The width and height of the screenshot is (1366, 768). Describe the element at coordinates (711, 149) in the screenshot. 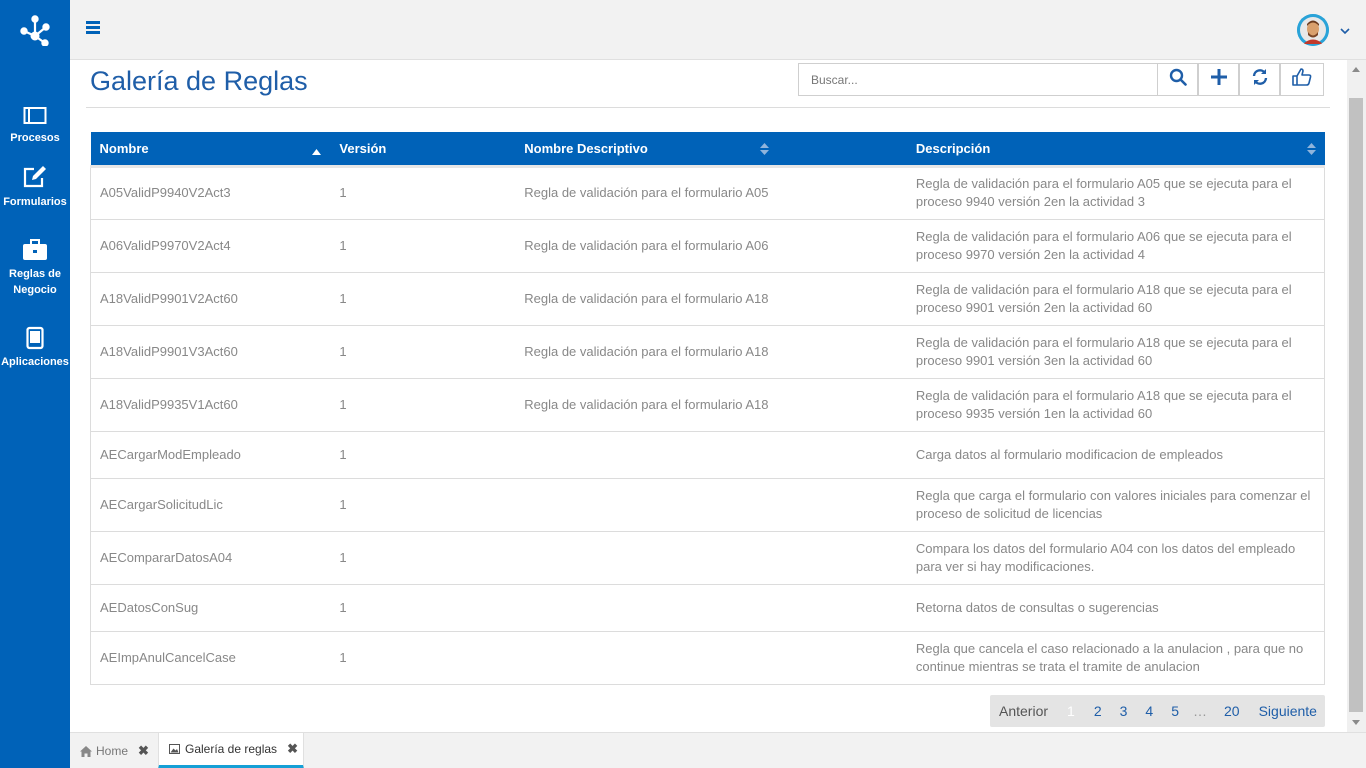

I see `column-header-nombre-descriptivo: Nombre Descriptivo` at that location.